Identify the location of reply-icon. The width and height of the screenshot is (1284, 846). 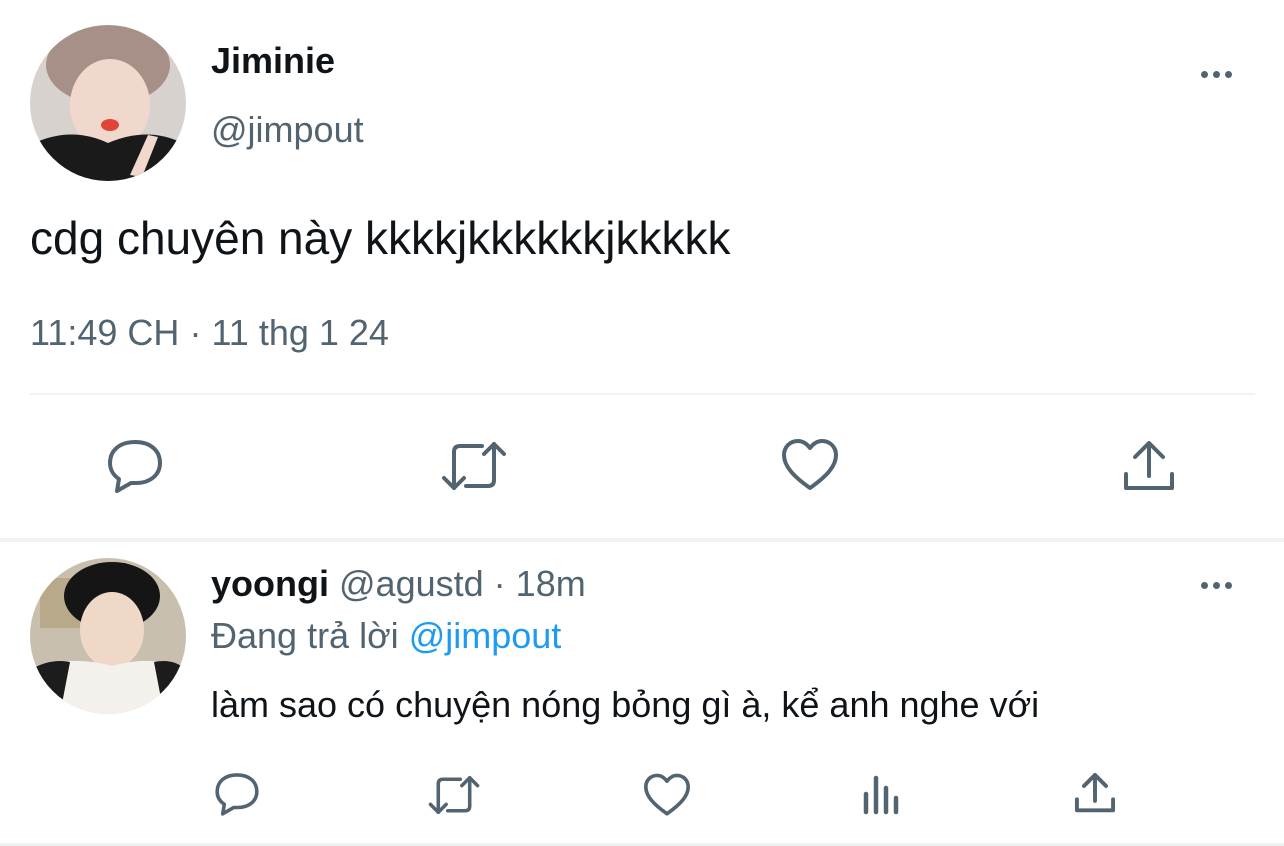
(135, 466).